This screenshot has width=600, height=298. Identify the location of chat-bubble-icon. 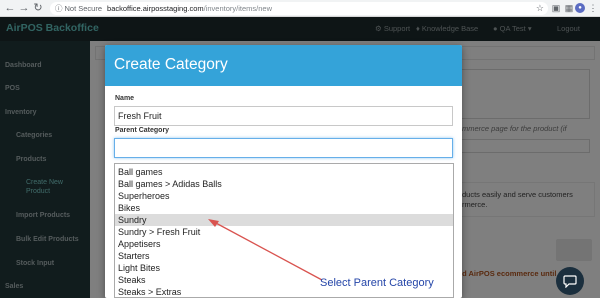
(570, 281).